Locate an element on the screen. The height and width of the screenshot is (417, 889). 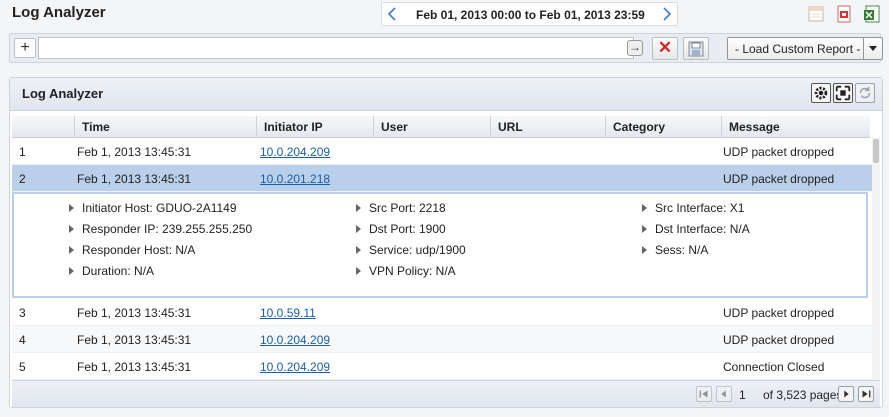
pdf-export-icon is located at coordinates (844, 14).